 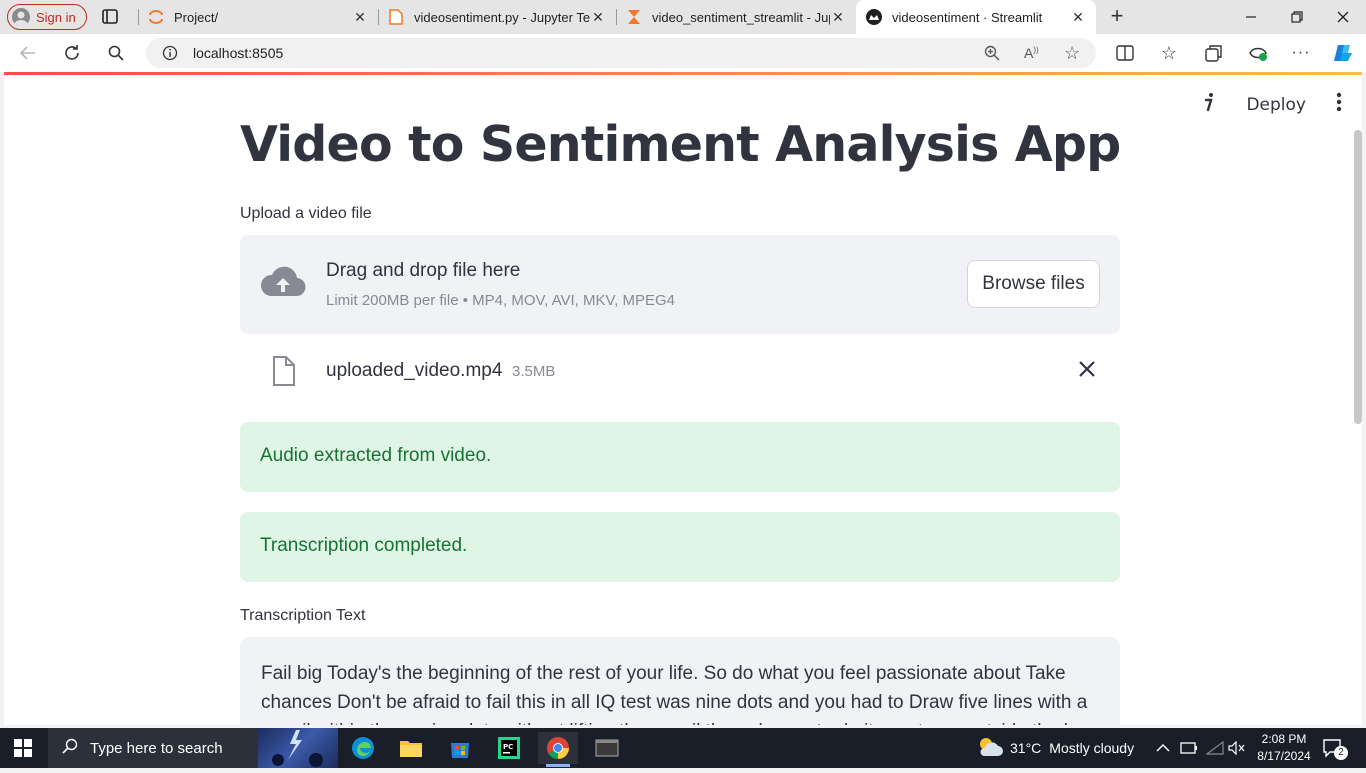 I want to click on uploaded-file-item: uploaded_video.mp4 3.5MB, so click(x=680, y=372).